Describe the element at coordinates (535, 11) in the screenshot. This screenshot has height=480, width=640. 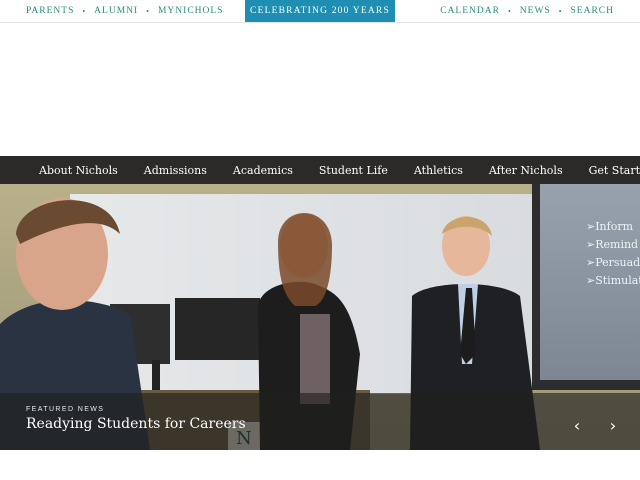
I see `utility-link-news: NEWS` at that location.